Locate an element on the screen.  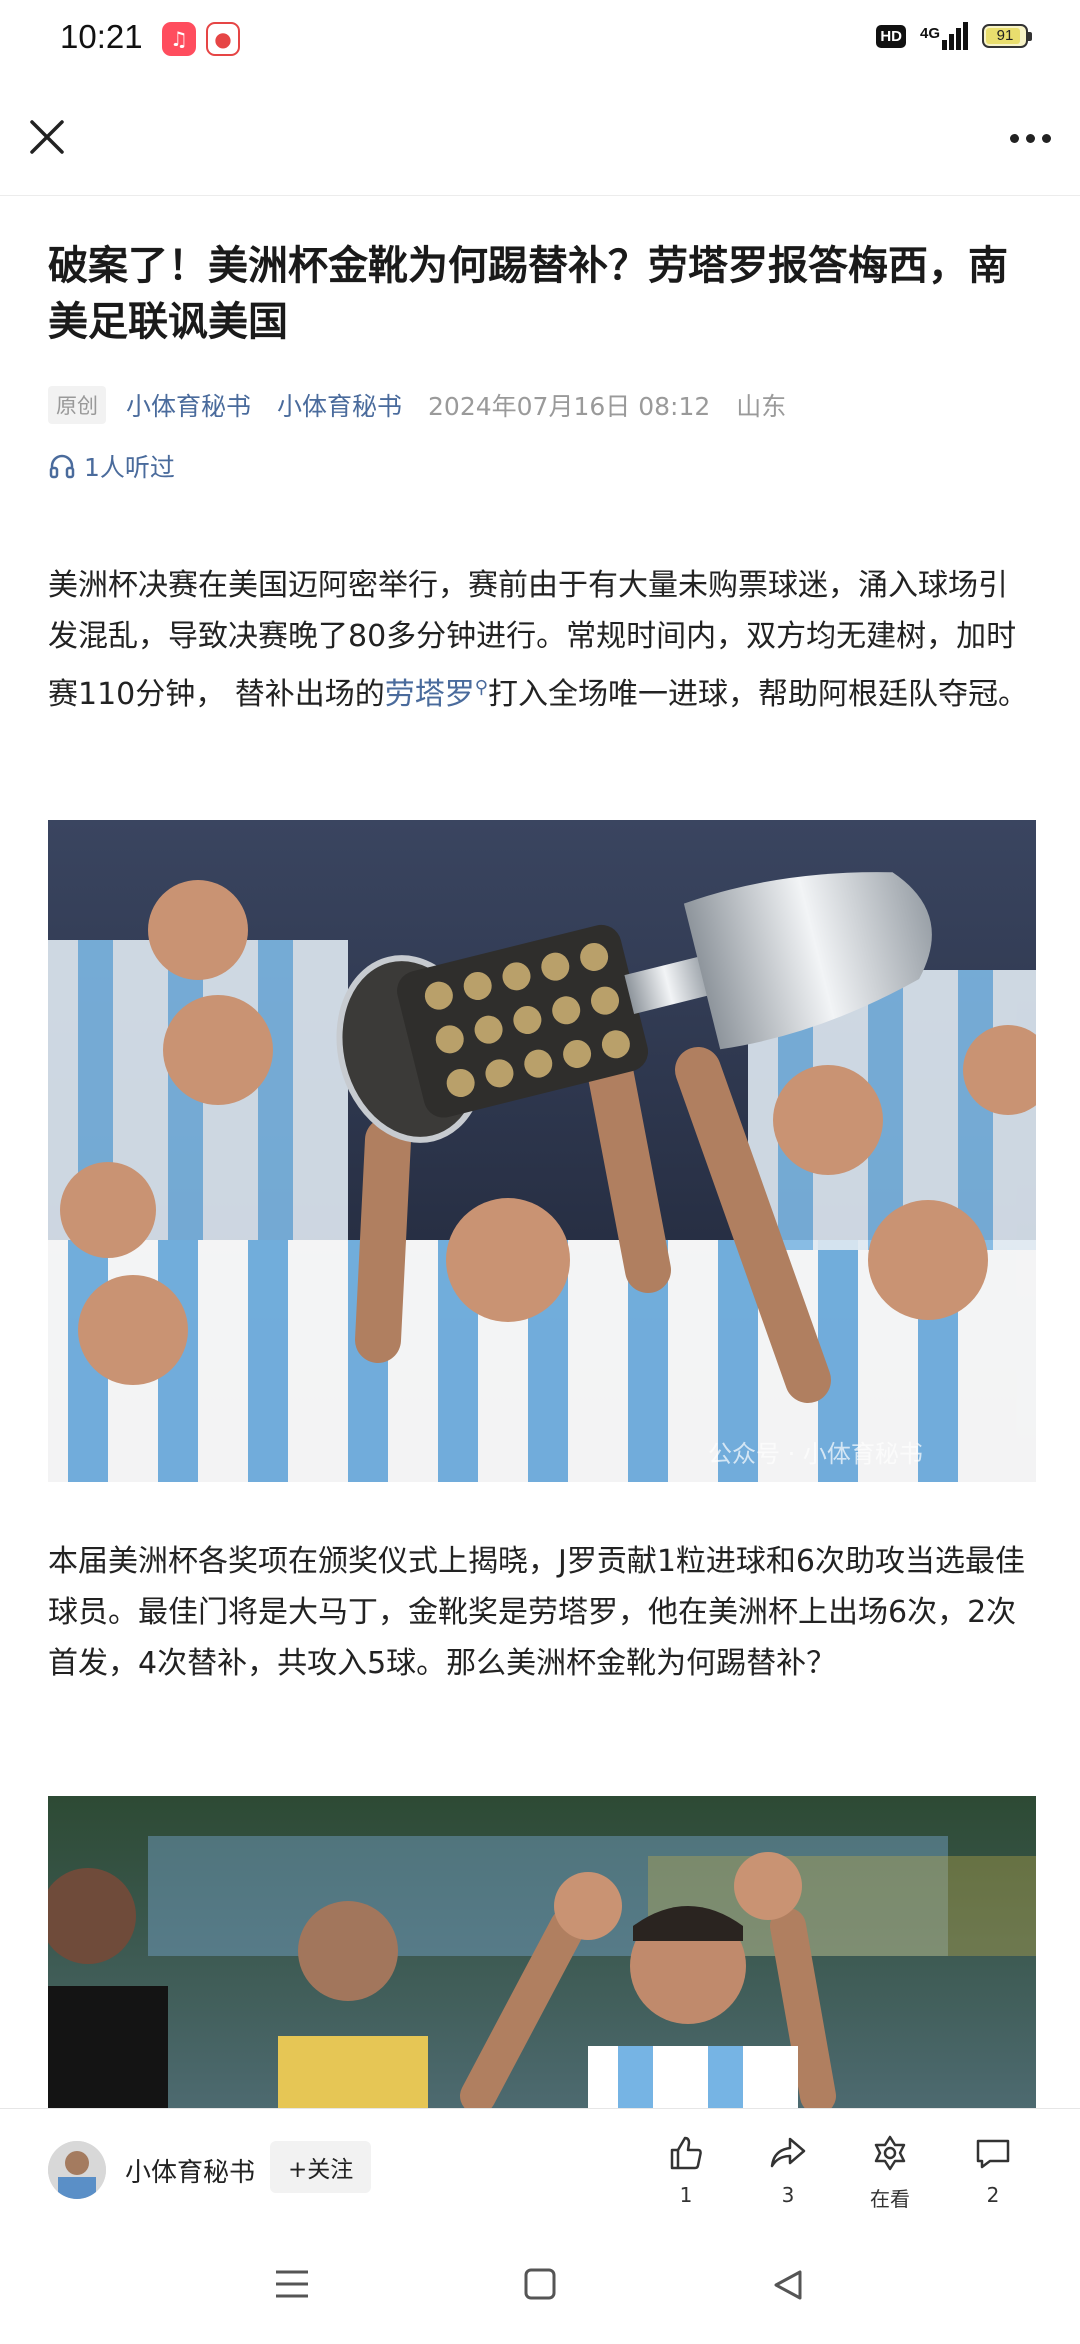
lautaro-link: 劳塔罗 is located at coordinates (430, 694).